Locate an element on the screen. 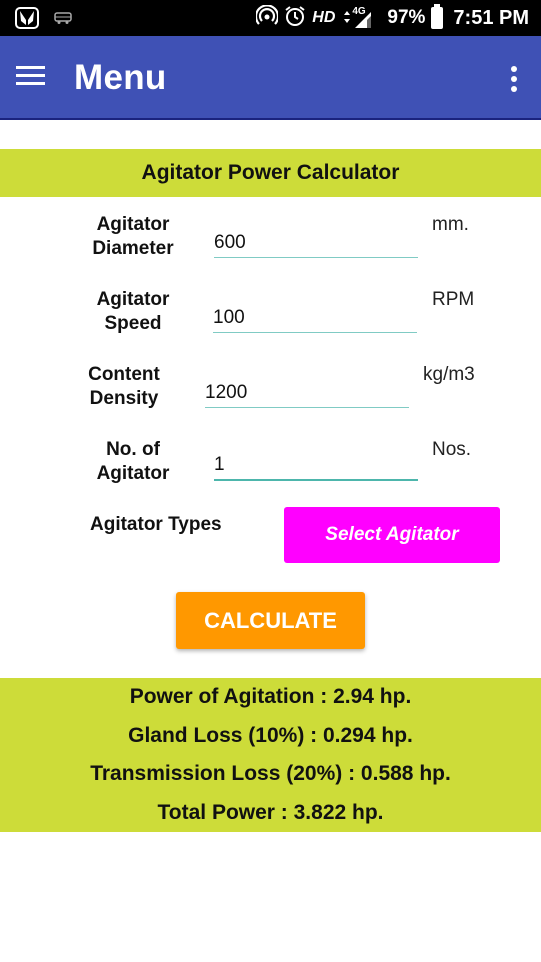 This screenshot has width=541, height=962. clock: 7:51 PM is located at coordinates (491, 17).